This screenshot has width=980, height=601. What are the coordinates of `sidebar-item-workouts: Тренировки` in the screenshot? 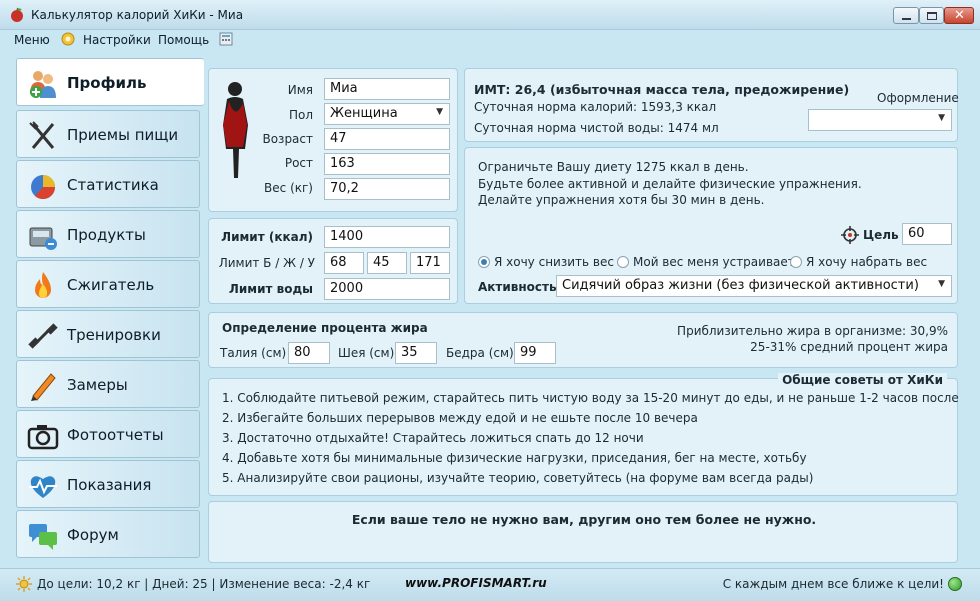 It's located at (108, 334).